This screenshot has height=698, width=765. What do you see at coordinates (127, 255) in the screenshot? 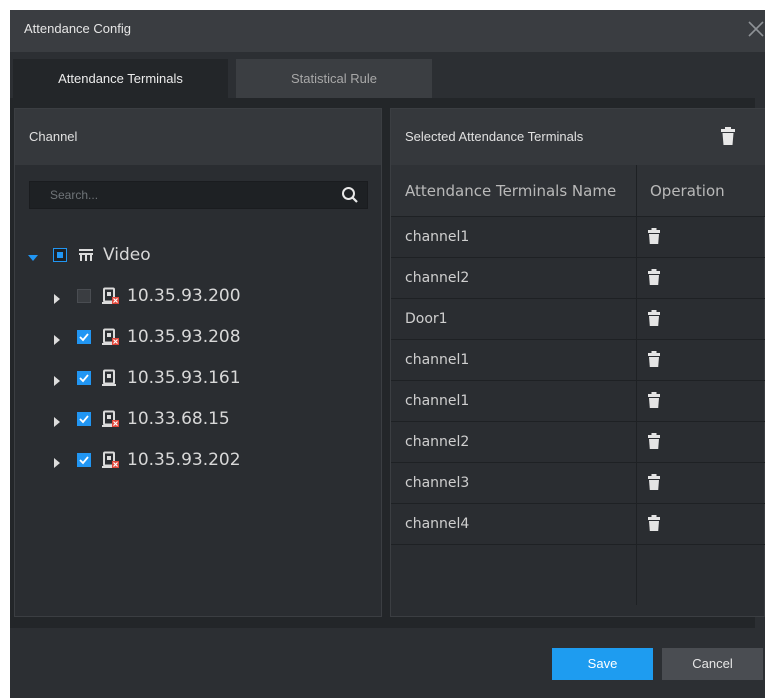
I see `tree-node-label: Video` at bounding box center [127, 255].